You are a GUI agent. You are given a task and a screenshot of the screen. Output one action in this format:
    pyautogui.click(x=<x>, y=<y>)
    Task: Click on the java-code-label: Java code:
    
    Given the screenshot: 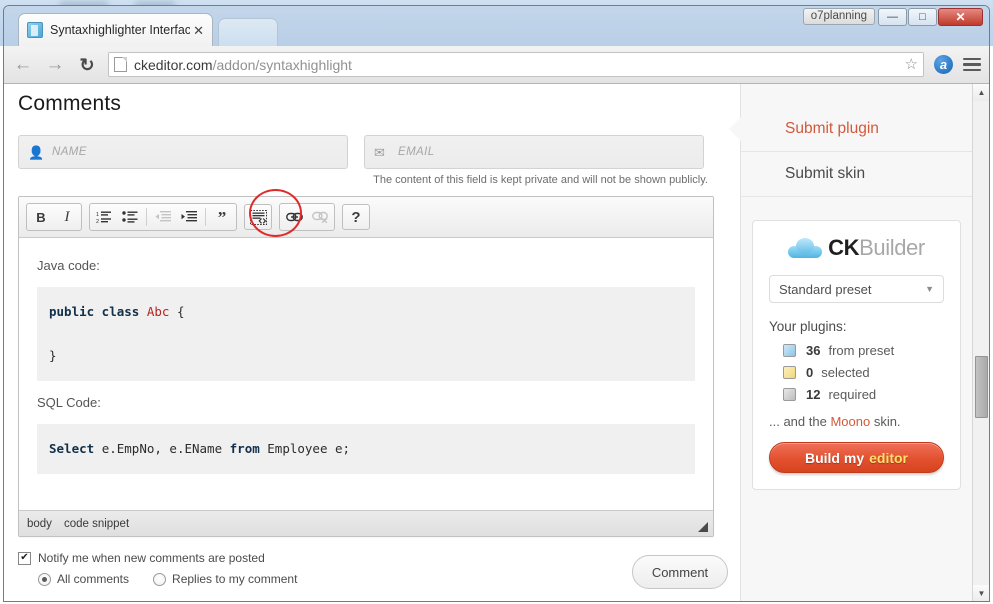 What is the action you would take?
    pyautogui.click(x=68, y=265)
    